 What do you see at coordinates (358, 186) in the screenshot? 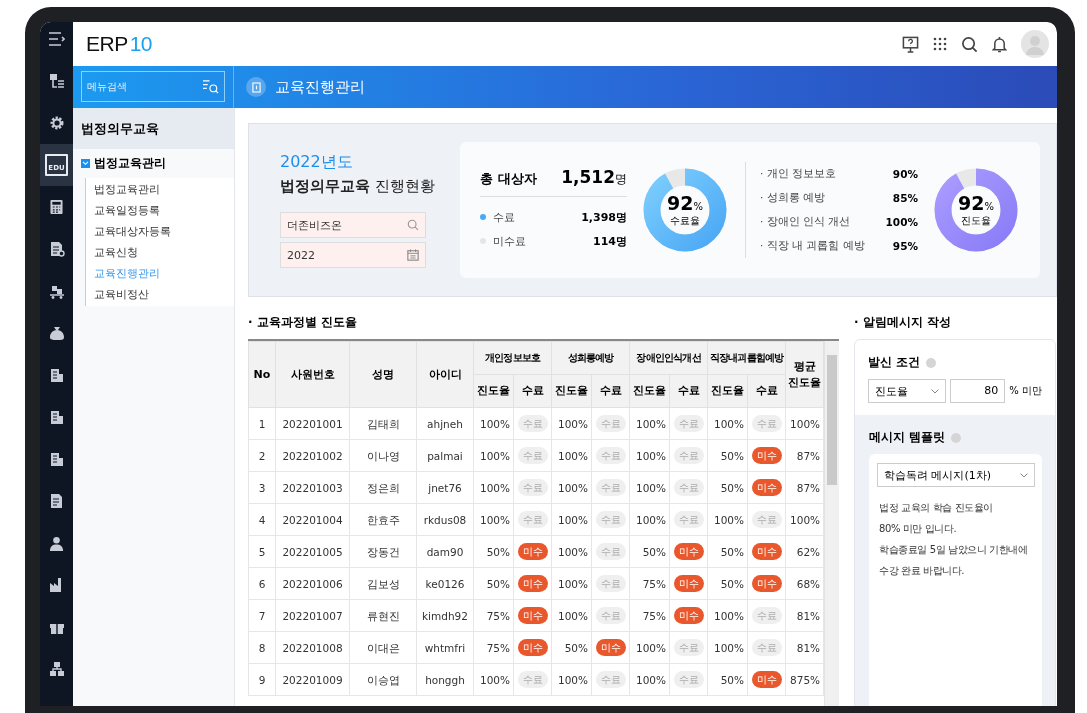
I see `summary-title: 법정의무교육 진행현황` at bounding box center [358, 186].